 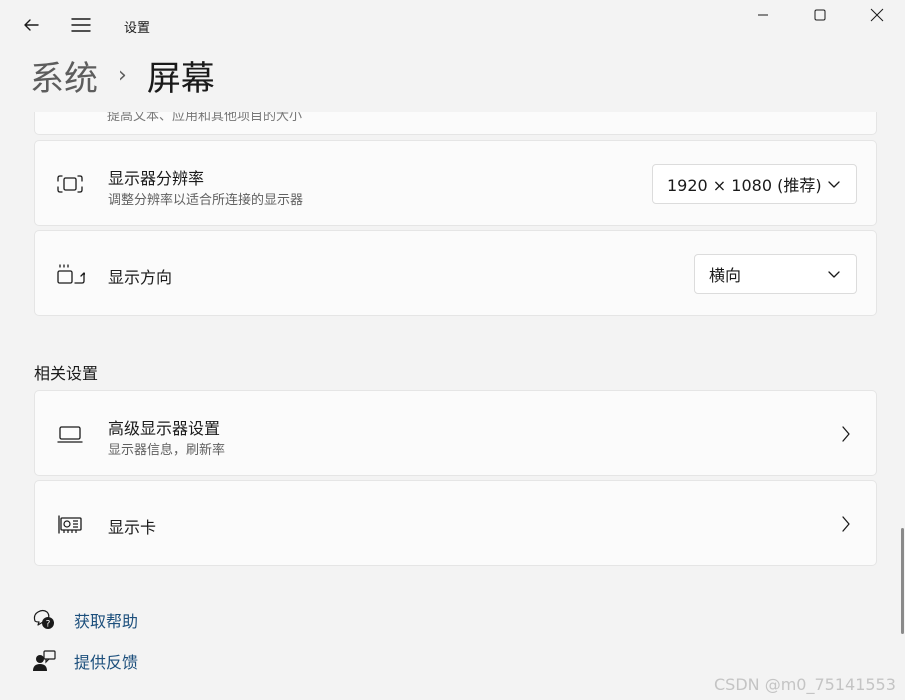 What do you see at coordinates (140, 277) in the screenshot?
I see `orientation-title: 显示方向` at bounding box center [140, 277].